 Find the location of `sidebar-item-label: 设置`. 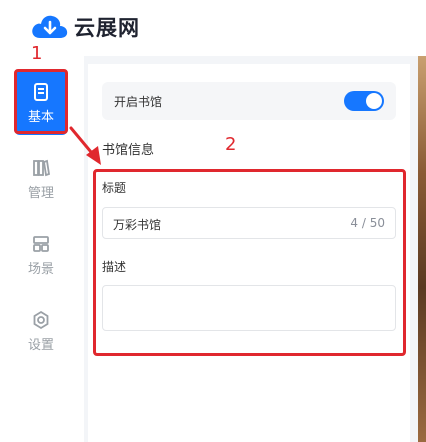

sidebar-item-label: 设置 is located at coordinates (40, 345).